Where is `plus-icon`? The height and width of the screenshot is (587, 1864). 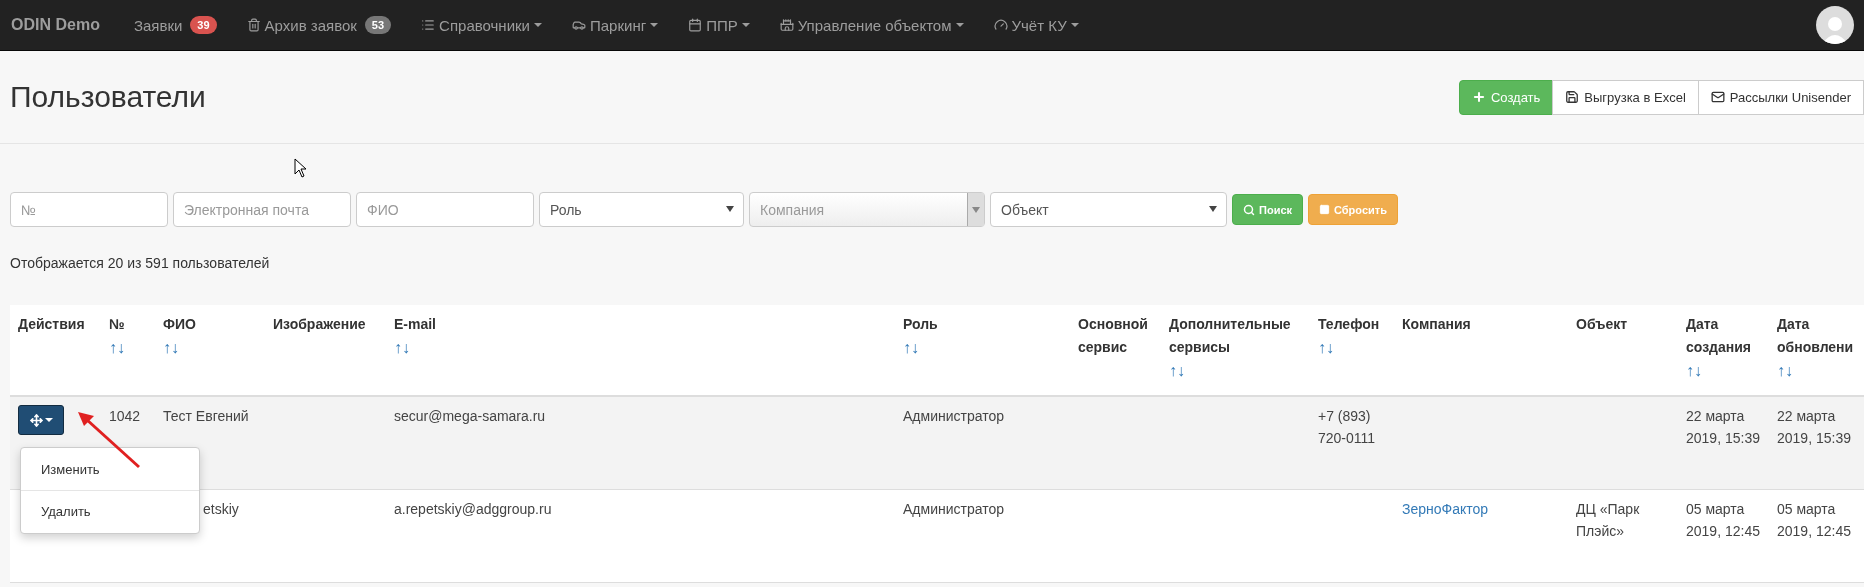 plus-icon is located at coordinates (1478, 97).